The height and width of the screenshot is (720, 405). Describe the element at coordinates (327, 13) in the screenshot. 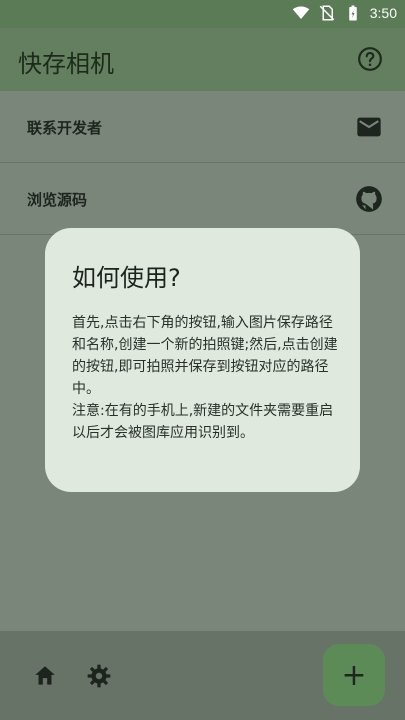

I see `no-sim-icon` at that location.